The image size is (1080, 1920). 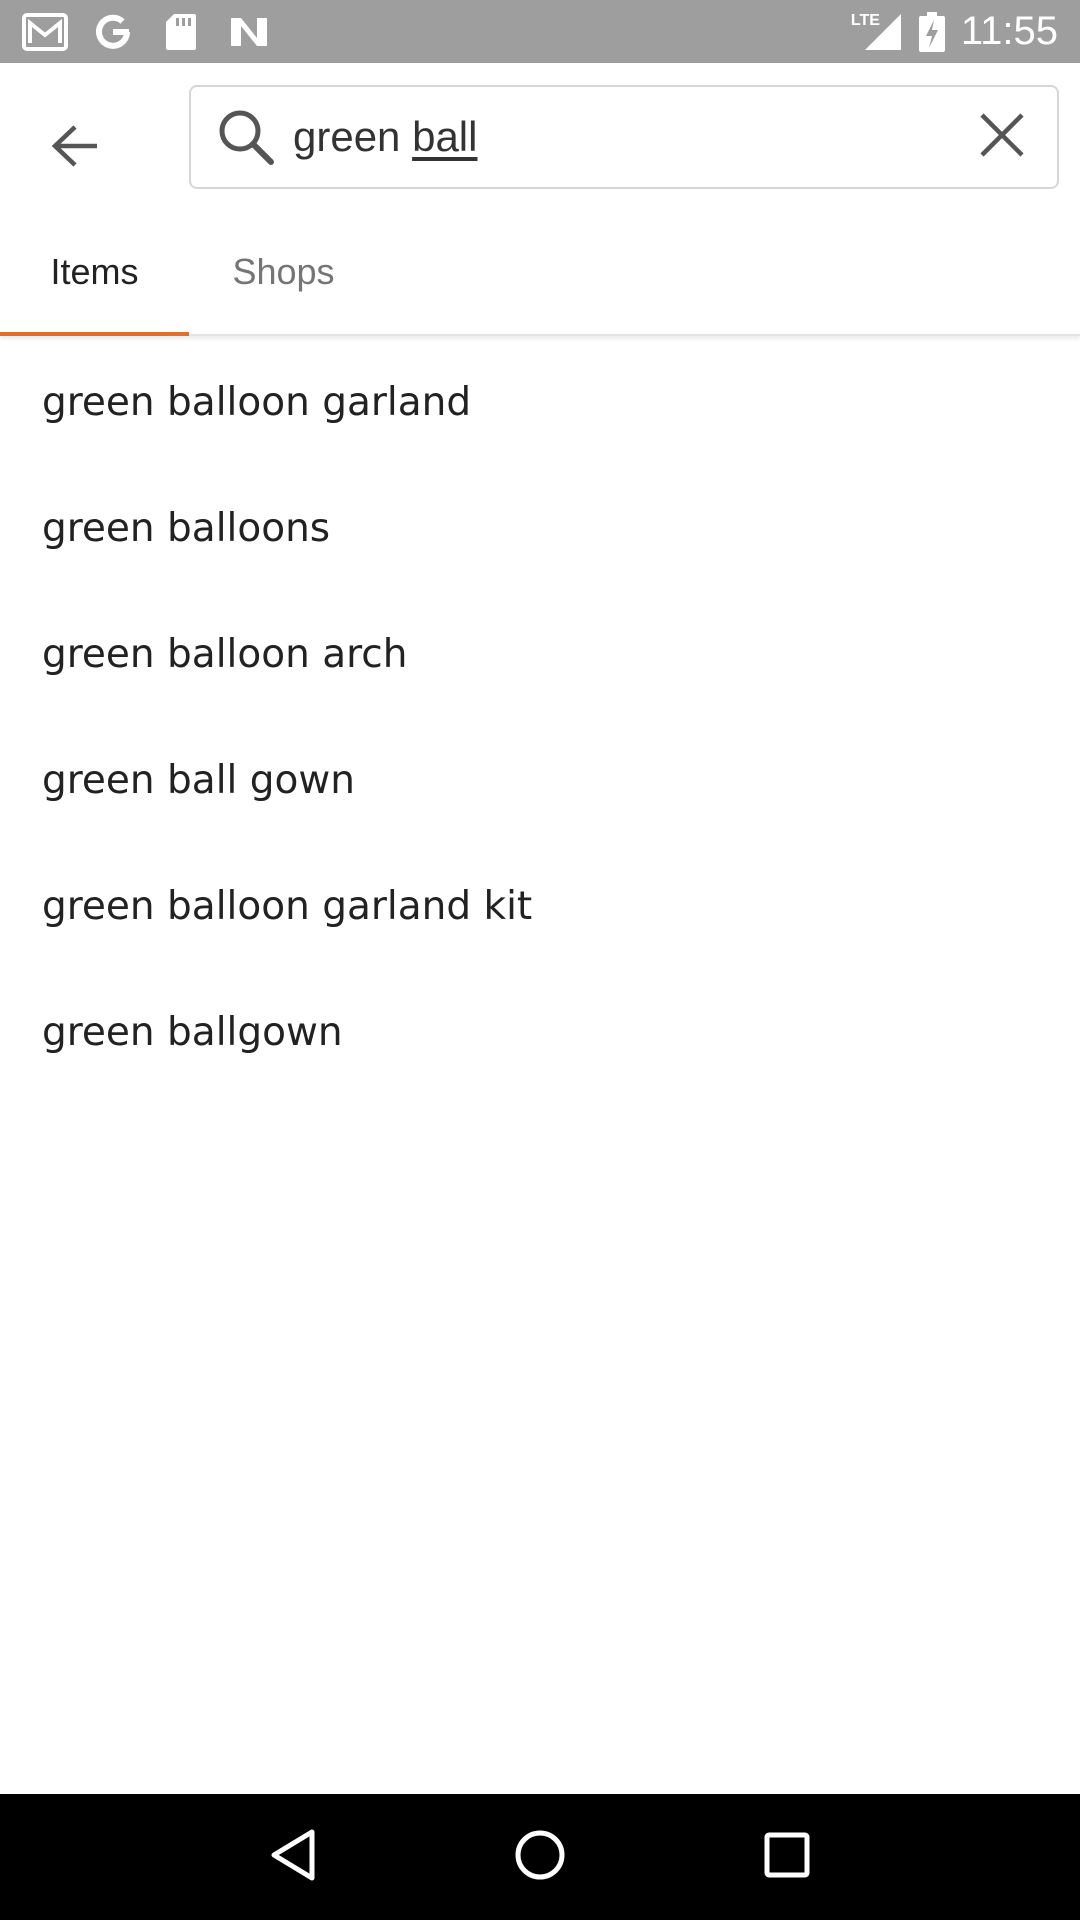 I want to click on nav-recents-button, so click(x=787, y=1857).